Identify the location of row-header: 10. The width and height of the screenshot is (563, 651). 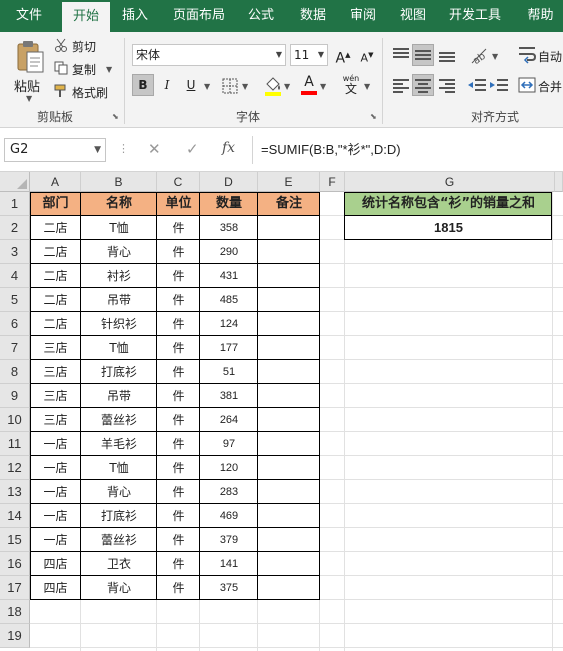
(15, 420).